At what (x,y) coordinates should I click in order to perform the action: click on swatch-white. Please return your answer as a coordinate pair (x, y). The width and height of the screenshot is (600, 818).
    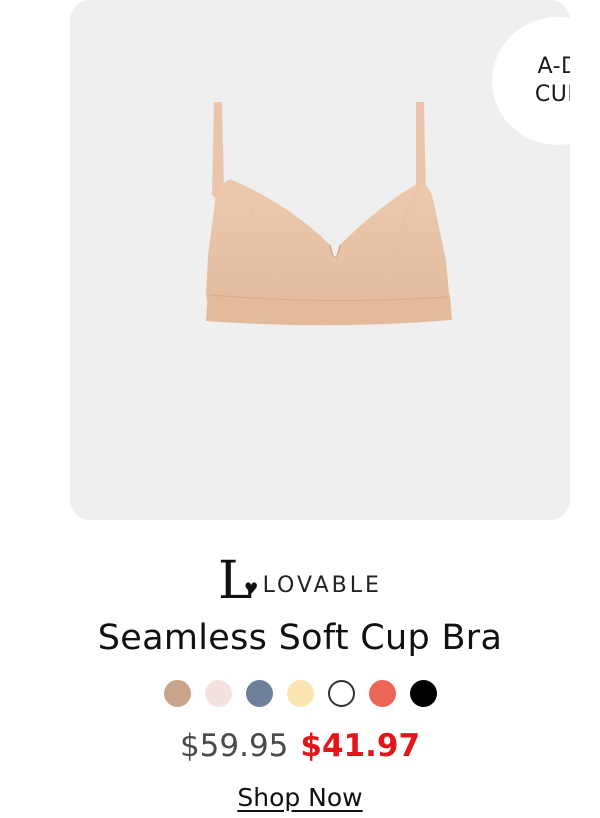
    Looking at the image, I should click on (341, 693).